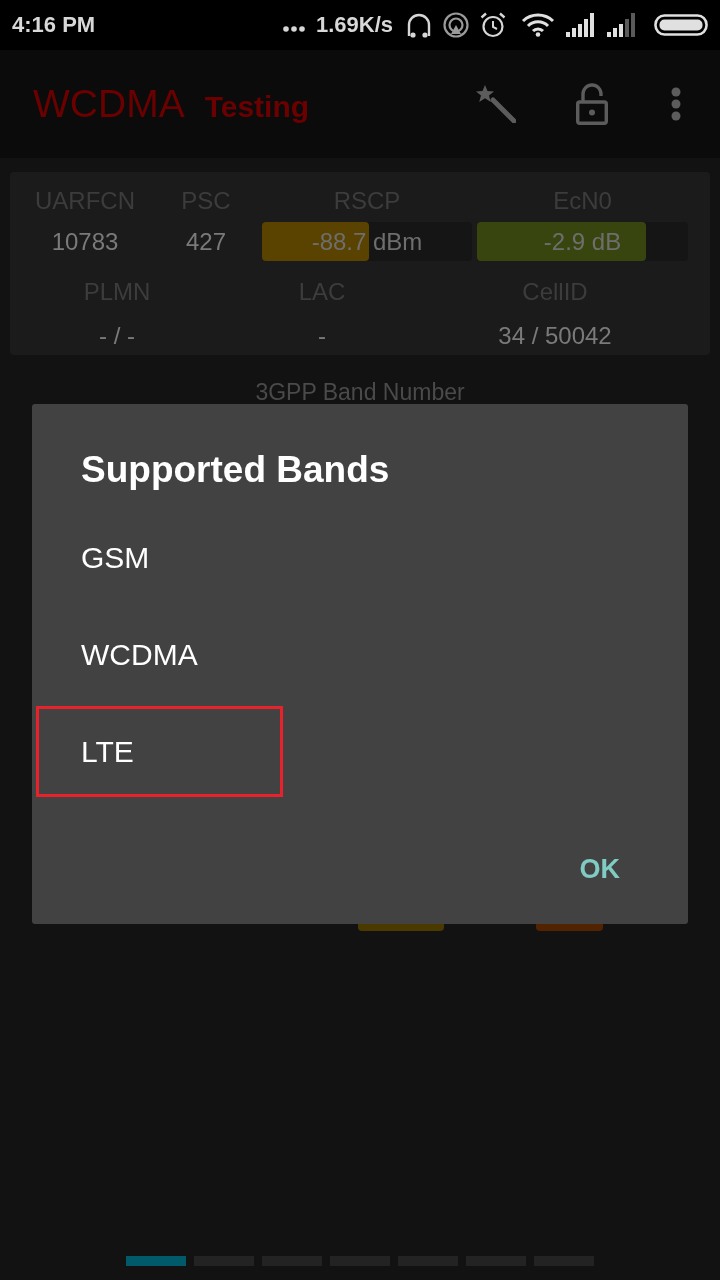  What do you see at coordinates (681, 25) in the screenshot?
I see `battery-icon` at bounding box center [681, 25].